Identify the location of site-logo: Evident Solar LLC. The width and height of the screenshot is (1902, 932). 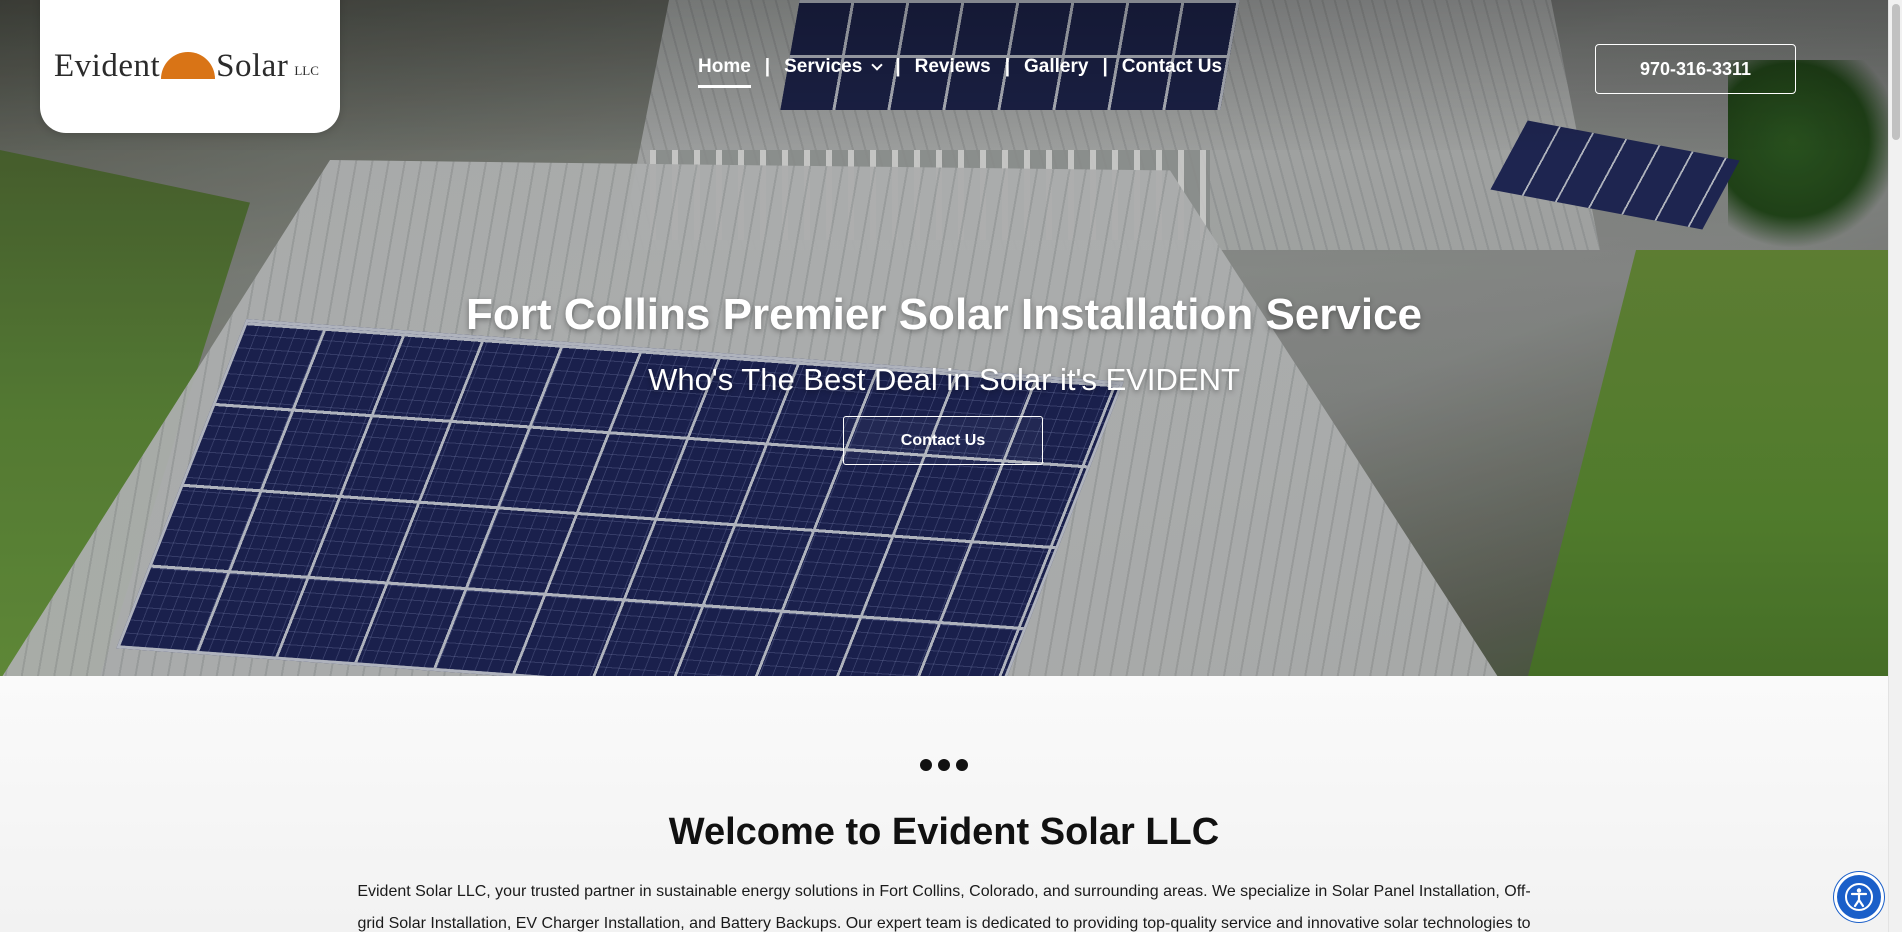
(186, 66).